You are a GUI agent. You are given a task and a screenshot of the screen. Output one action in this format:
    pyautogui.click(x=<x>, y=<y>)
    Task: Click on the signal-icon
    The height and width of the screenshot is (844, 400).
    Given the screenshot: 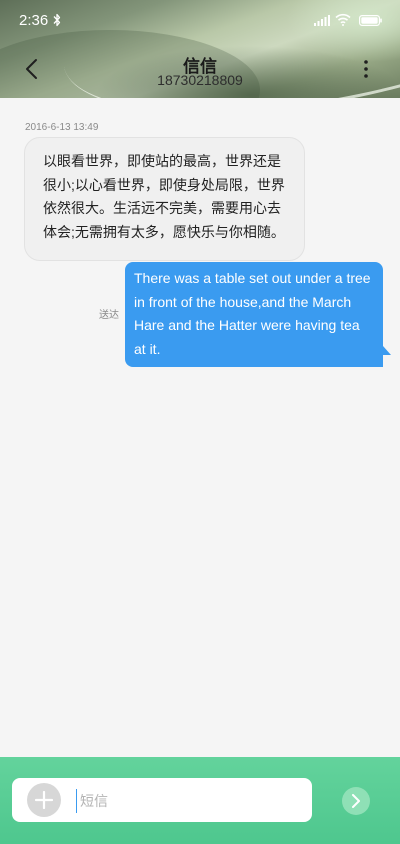 What is the action you would take?
    pyautogui.click(x=322, y=20)
    